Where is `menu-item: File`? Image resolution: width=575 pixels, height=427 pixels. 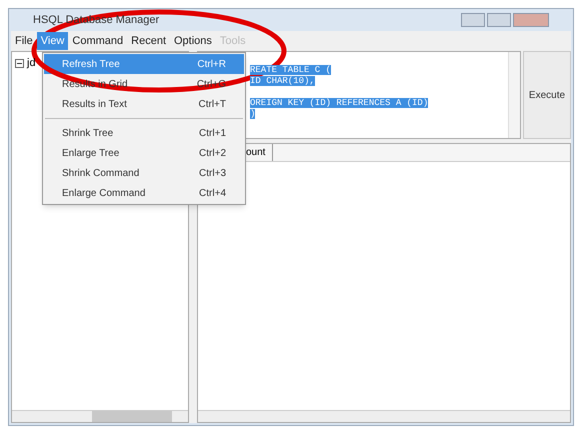
menu-item: File is located at coordinates (24, 41).